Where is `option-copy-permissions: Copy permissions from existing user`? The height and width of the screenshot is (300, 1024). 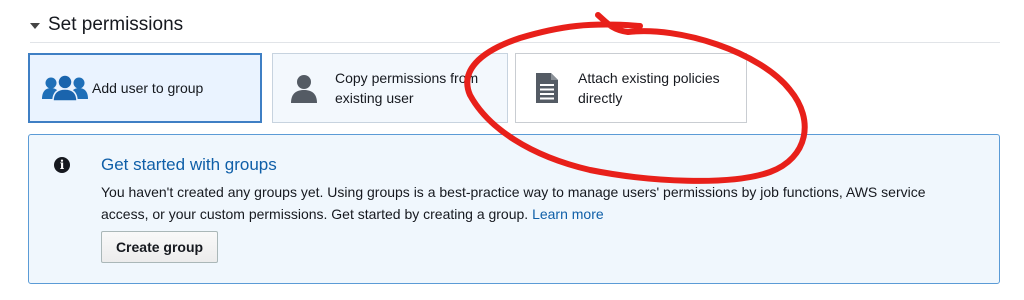 option-copy-permissions: Copy permissions from existing user is located at coordinates (390, 88).